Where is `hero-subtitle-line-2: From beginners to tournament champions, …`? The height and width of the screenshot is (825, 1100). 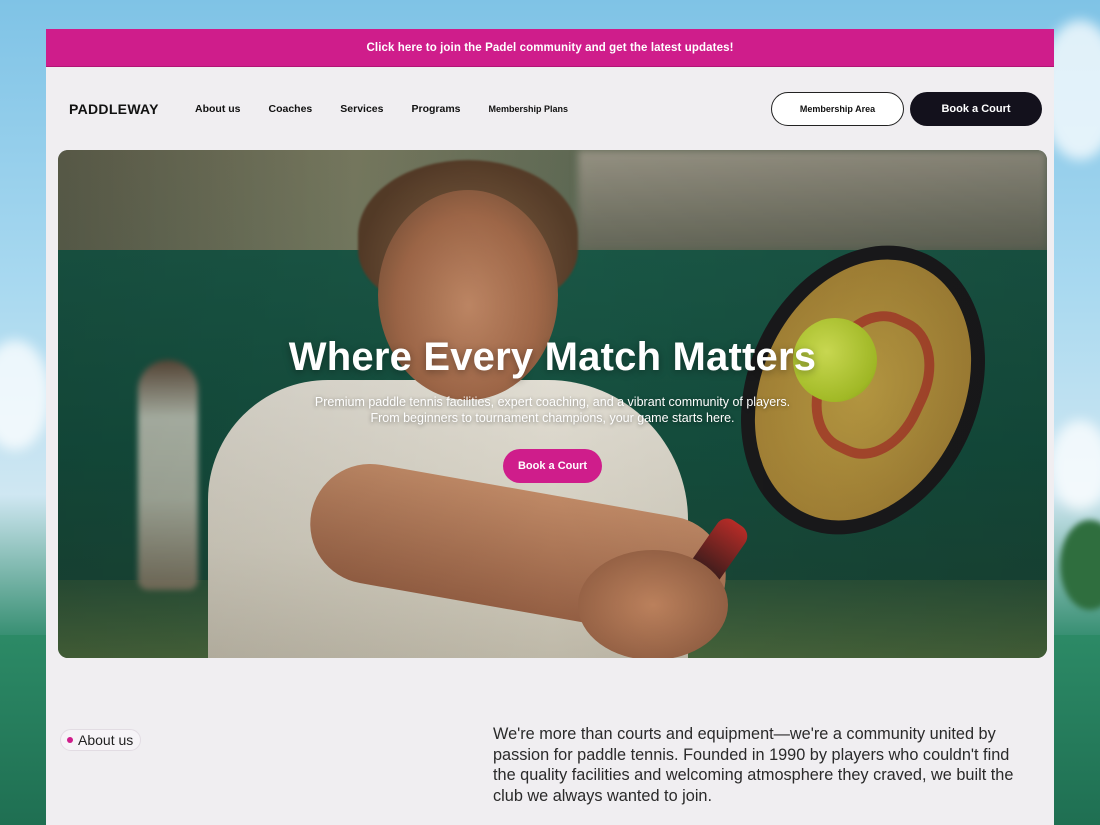
hero-subtitle-line-2: From beginners to tournament champions, … is located at coordinates (552, 418).